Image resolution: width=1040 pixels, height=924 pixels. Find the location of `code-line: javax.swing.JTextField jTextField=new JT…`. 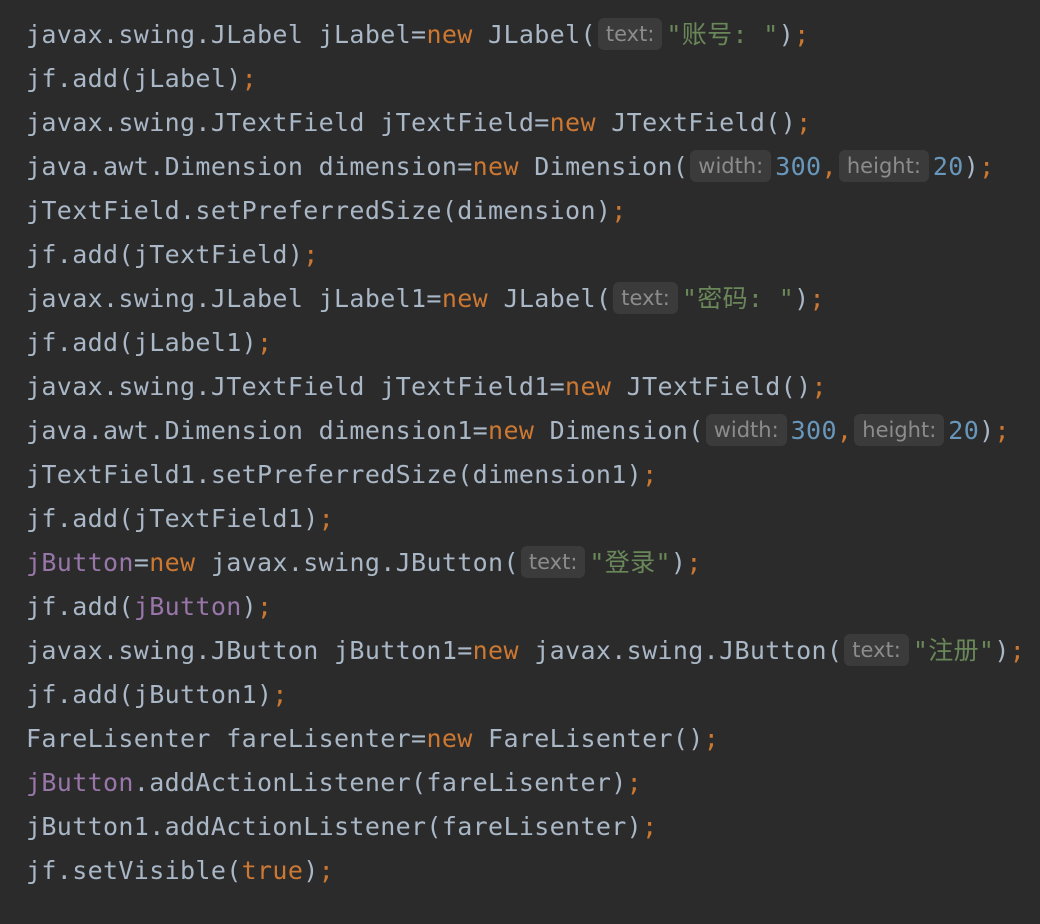

code-line: javax.swing.JTextField jTextField=new JT… is located at coordinates (419, 123).